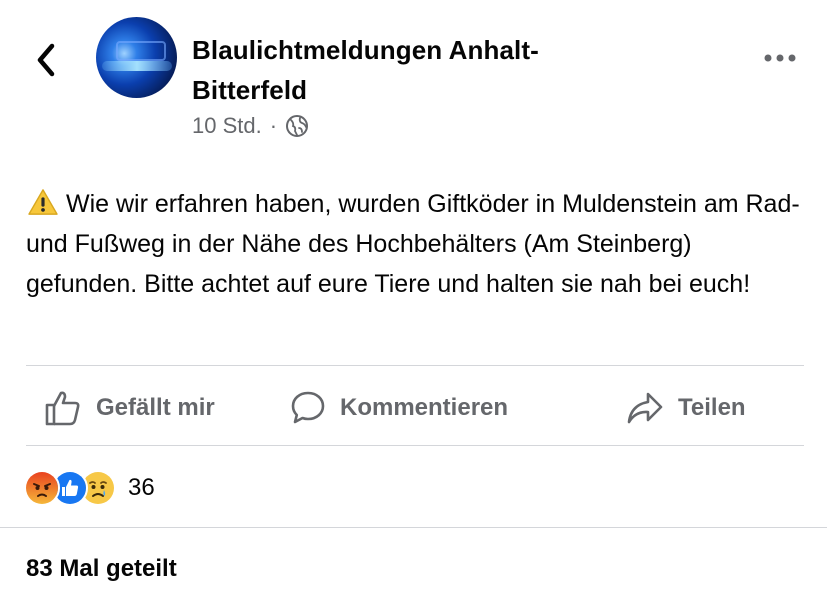 The height and width of the screenshot is (613, 827). Describe the element at coordinates (141, 487) in the screenshot. I see `reaction-count: 36` at that location.